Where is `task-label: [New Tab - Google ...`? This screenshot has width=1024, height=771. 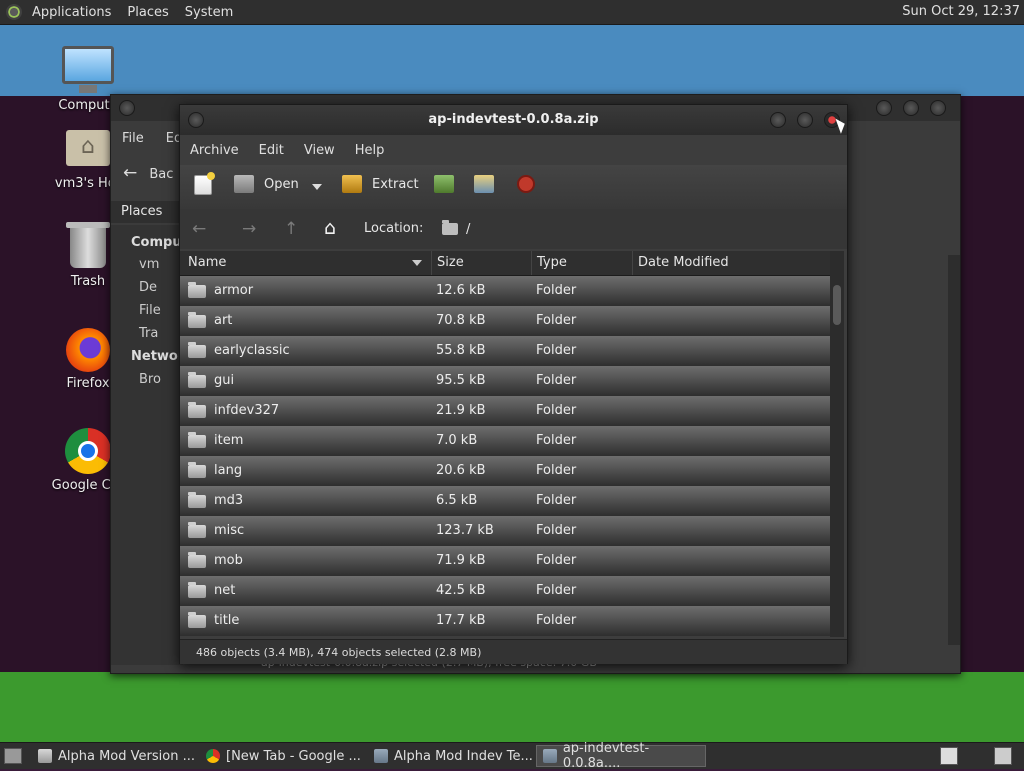 task-label: [New Tab - Google ... is located at coordinates (293, 756).